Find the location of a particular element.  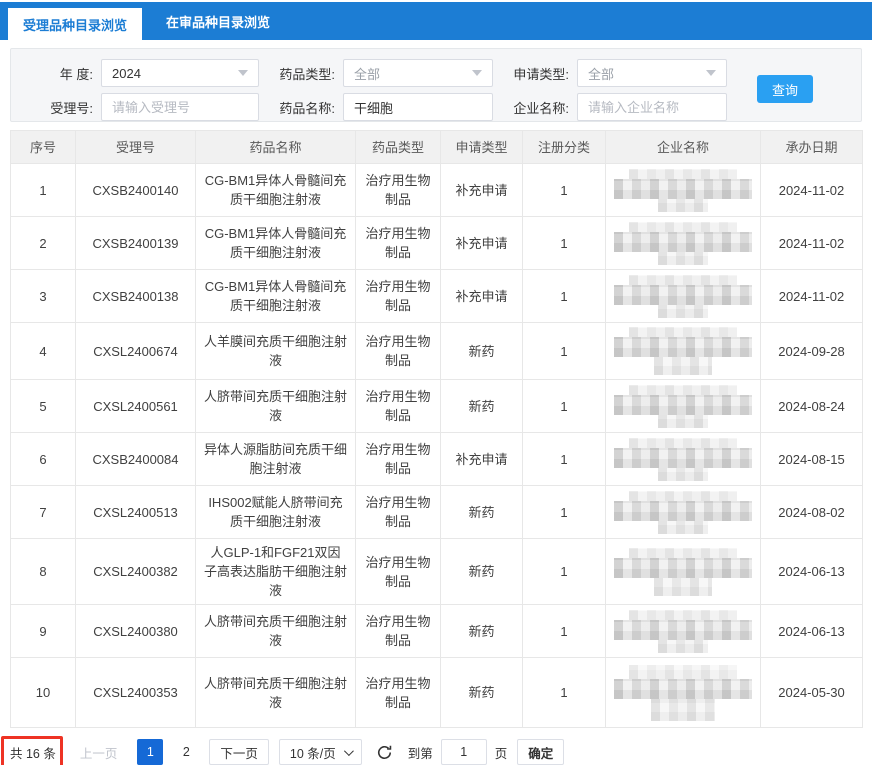

tab-under-review-catalog: 在审品种目录浏览 is located at coordinates (218, 21).